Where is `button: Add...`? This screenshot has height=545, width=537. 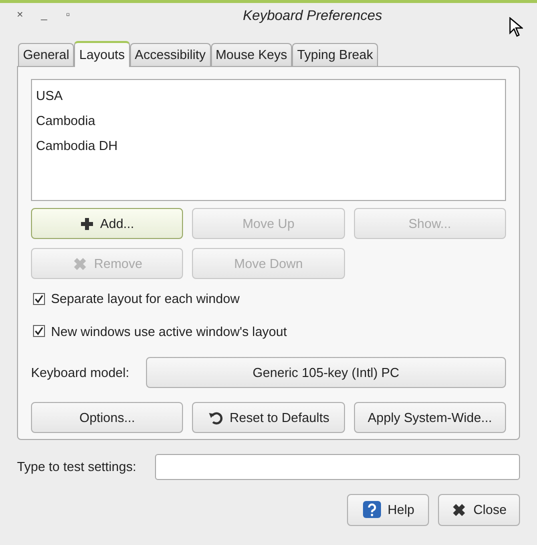 button: Add... is located at coordinates (107, 223).